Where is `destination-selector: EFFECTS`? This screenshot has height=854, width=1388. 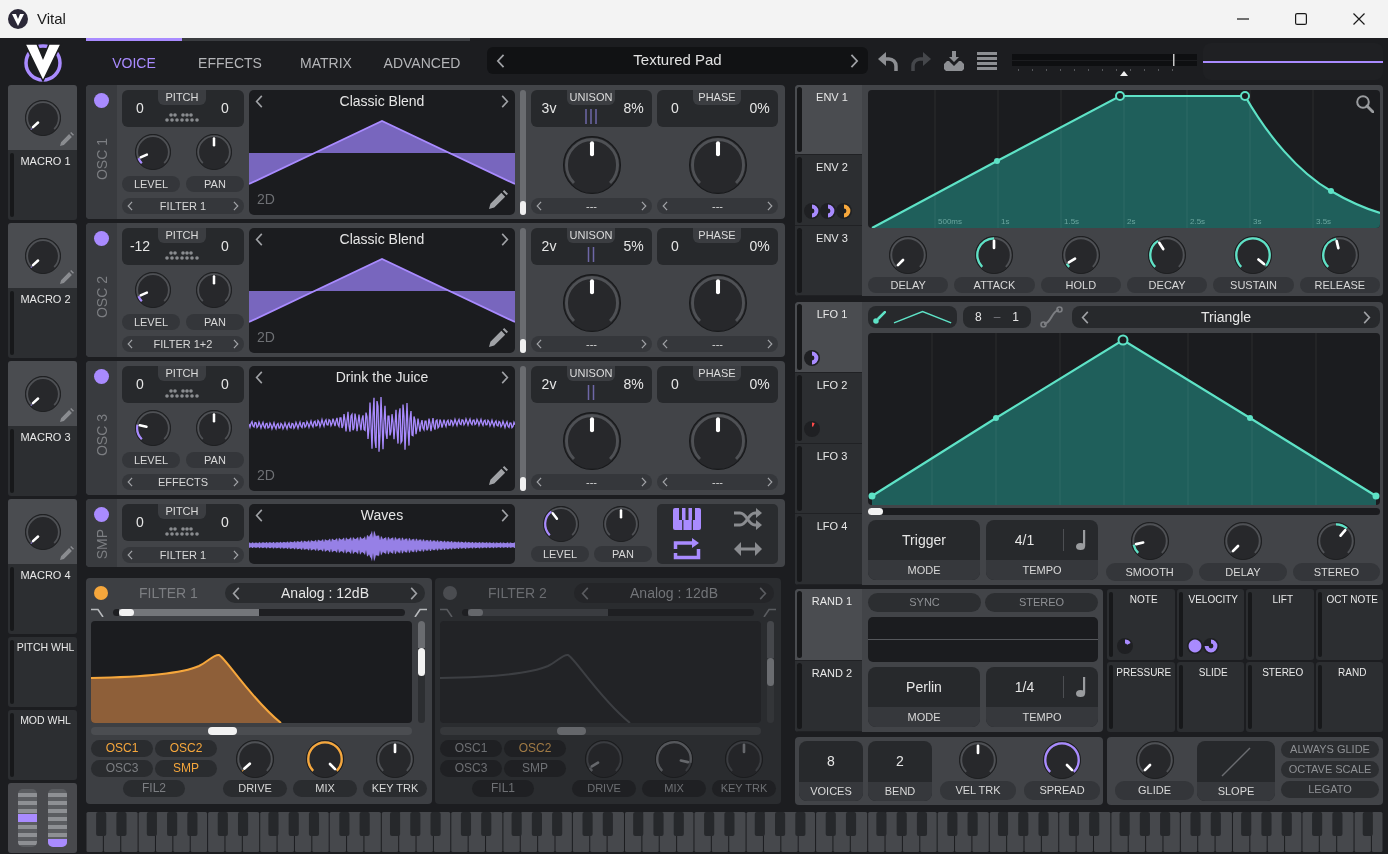 destination-selector: EFFECTS is located at coordinates (183, 482).